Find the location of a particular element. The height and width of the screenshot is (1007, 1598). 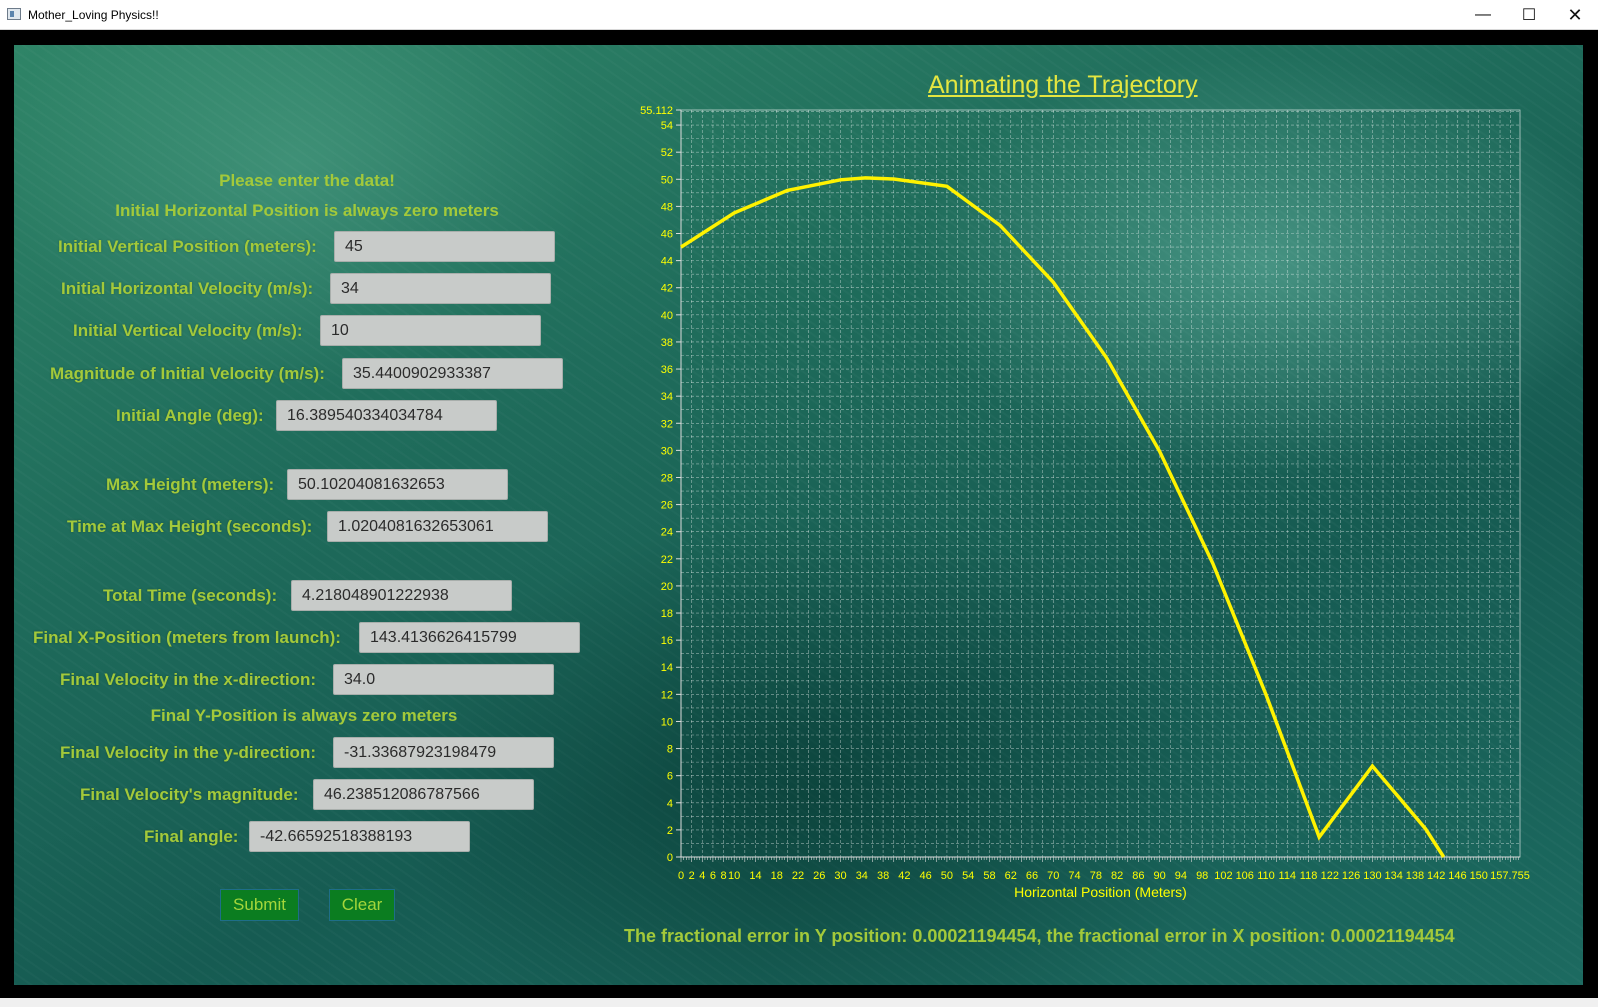

y-tick-label: 4 is located at coordinates (670, 804).